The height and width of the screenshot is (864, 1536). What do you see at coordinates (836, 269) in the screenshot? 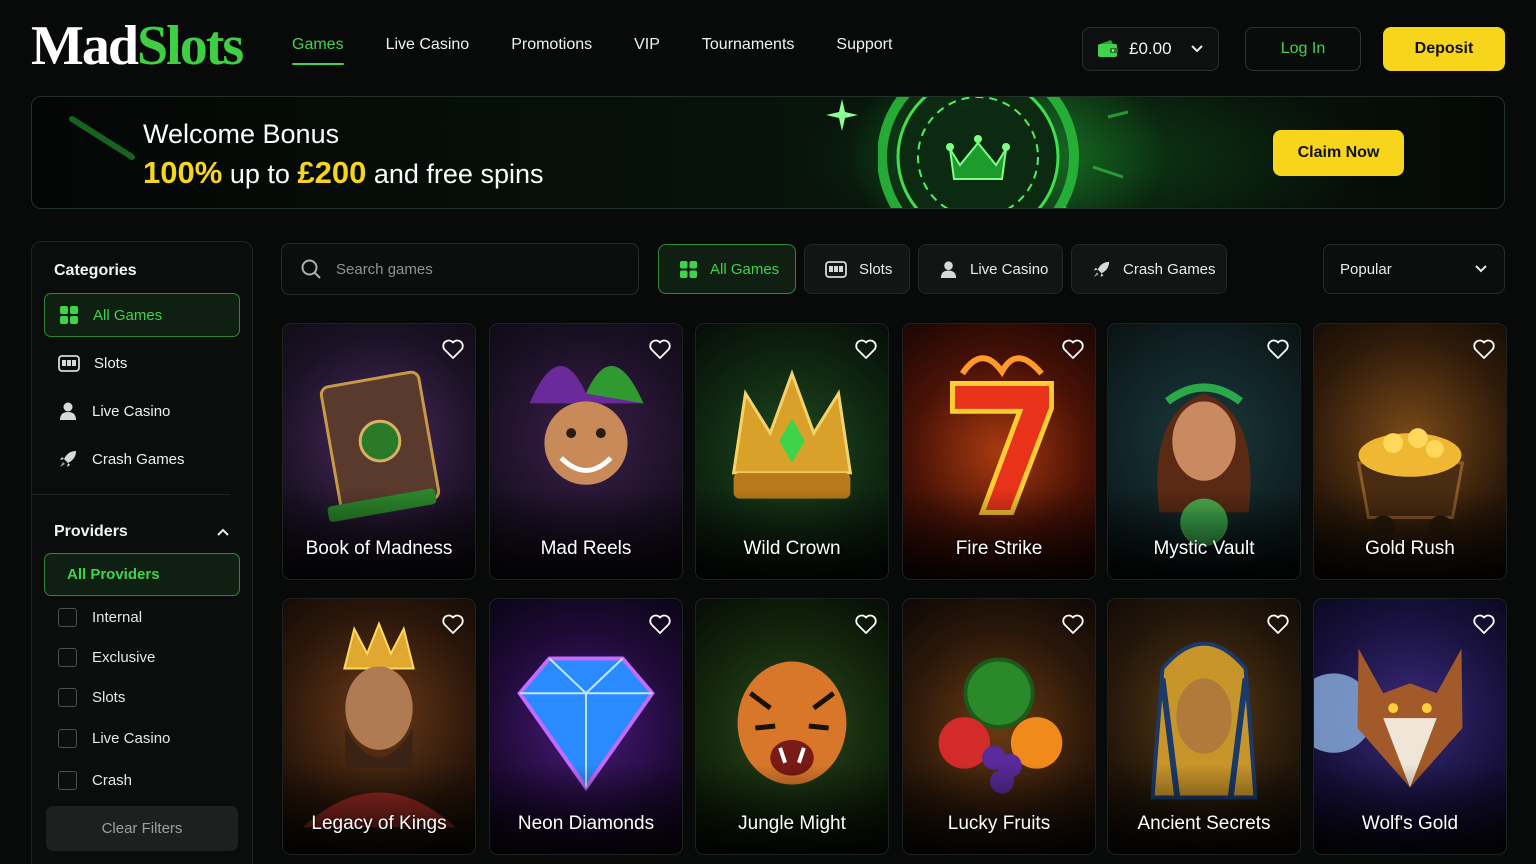
I see `slot-machine-icon` at bounding box center [836, 269].